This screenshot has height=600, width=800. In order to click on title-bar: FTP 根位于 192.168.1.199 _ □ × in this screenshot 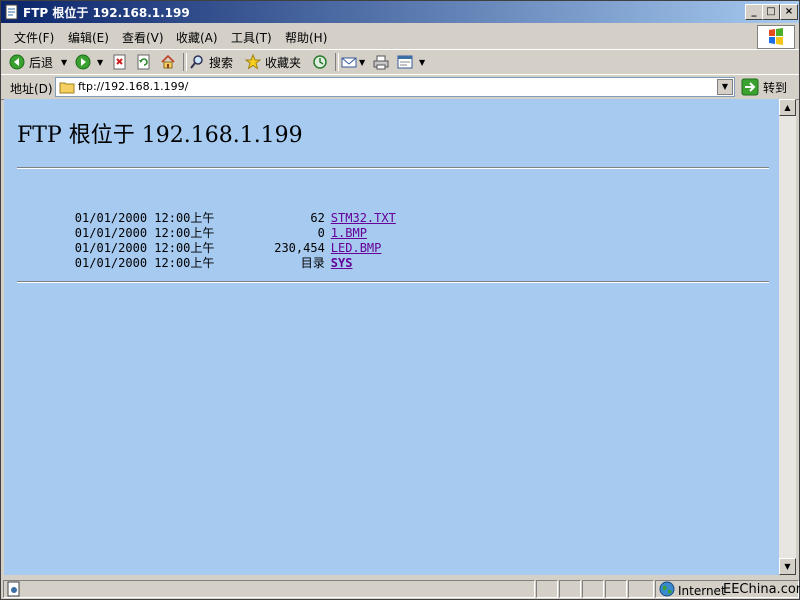, I will do `click(400, 12)`.